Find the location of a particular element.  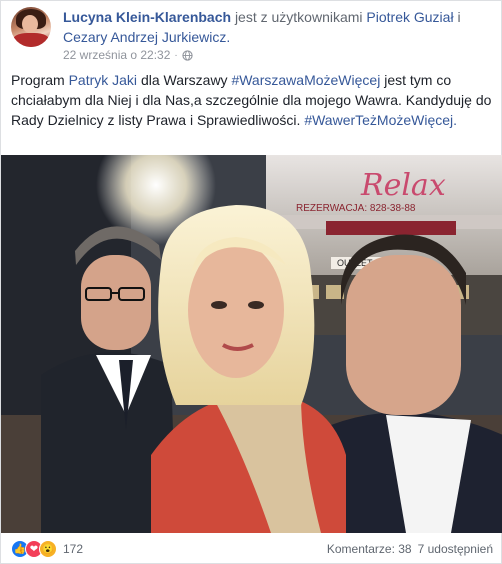

tagged-user-link-1: Piotrek Guział is located at coordinates (409, 17).